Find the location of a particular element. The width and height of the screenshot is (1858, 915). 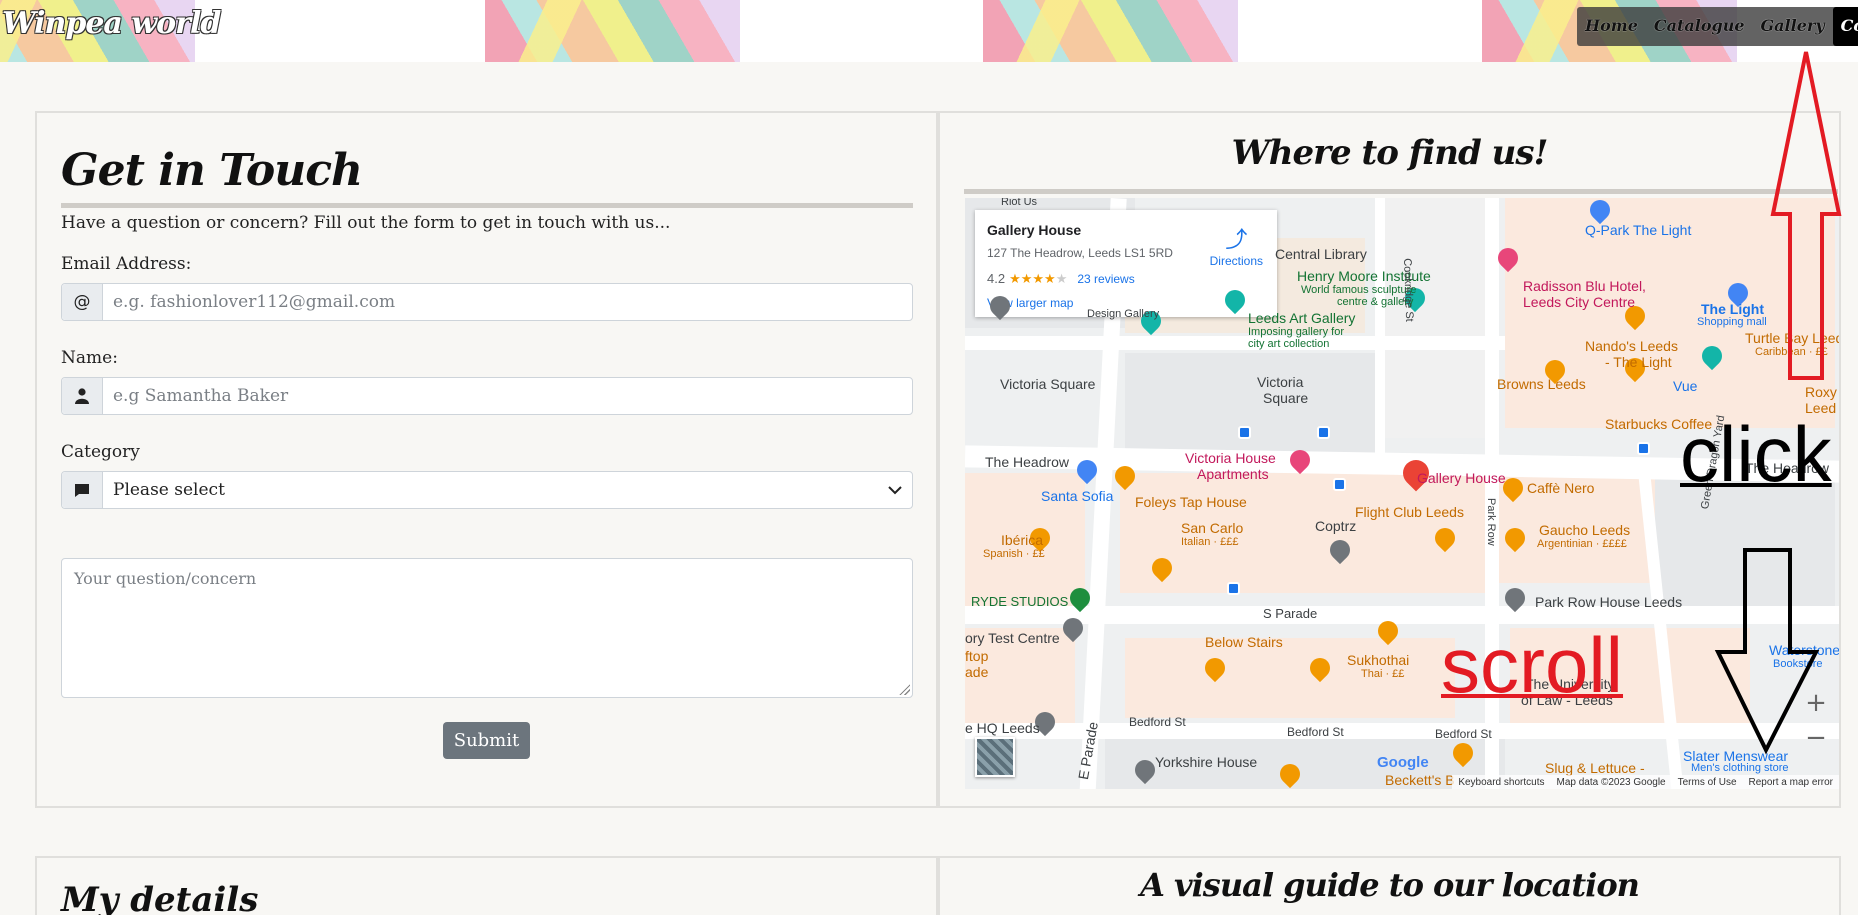

map-label: Caribbean · ££ is located at coordinates (1791, 352).